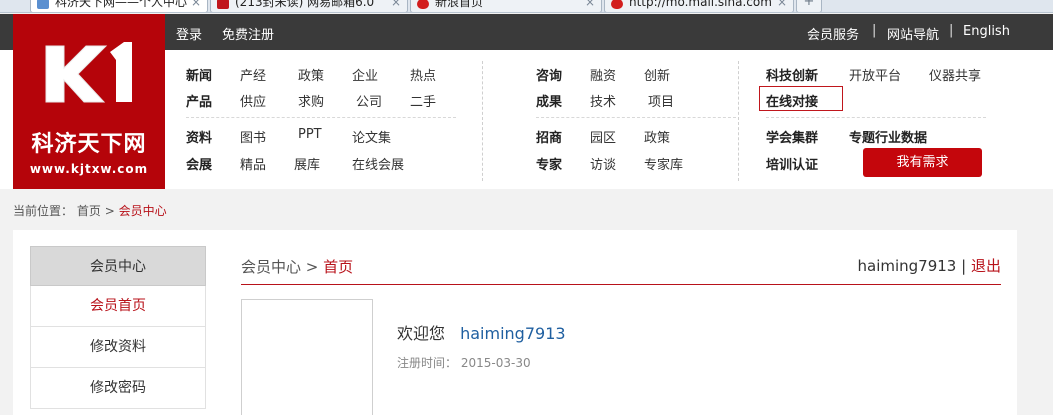  Describe the element at coordinates (118, 347) in the screenshot. I see `sidebar-item-edit-profile: 修改资料` at that location.